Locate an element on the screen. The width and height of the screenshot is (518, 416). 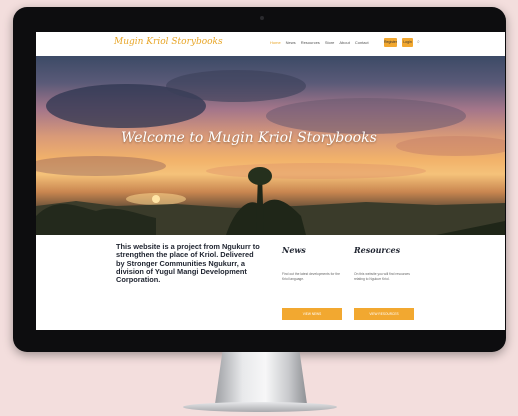
search-icon: ⌕ is located at coordinates (418, 42).